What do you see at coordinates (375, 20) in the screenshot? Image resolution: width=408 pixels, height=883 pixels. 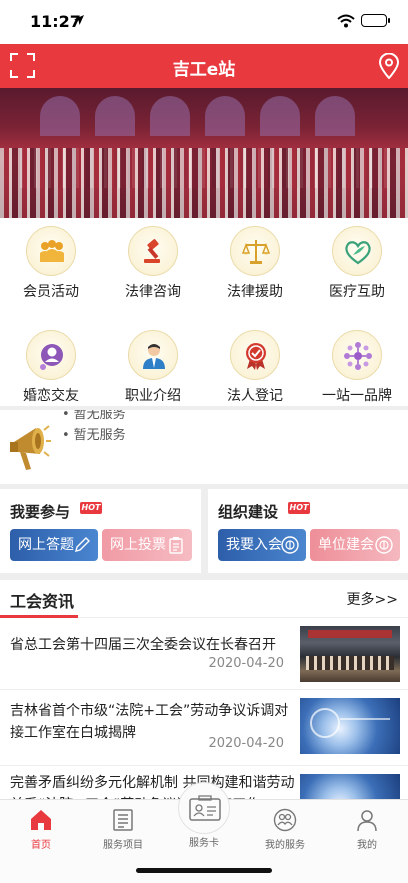 I see `battery-icon` at bounding box center [375, 20].